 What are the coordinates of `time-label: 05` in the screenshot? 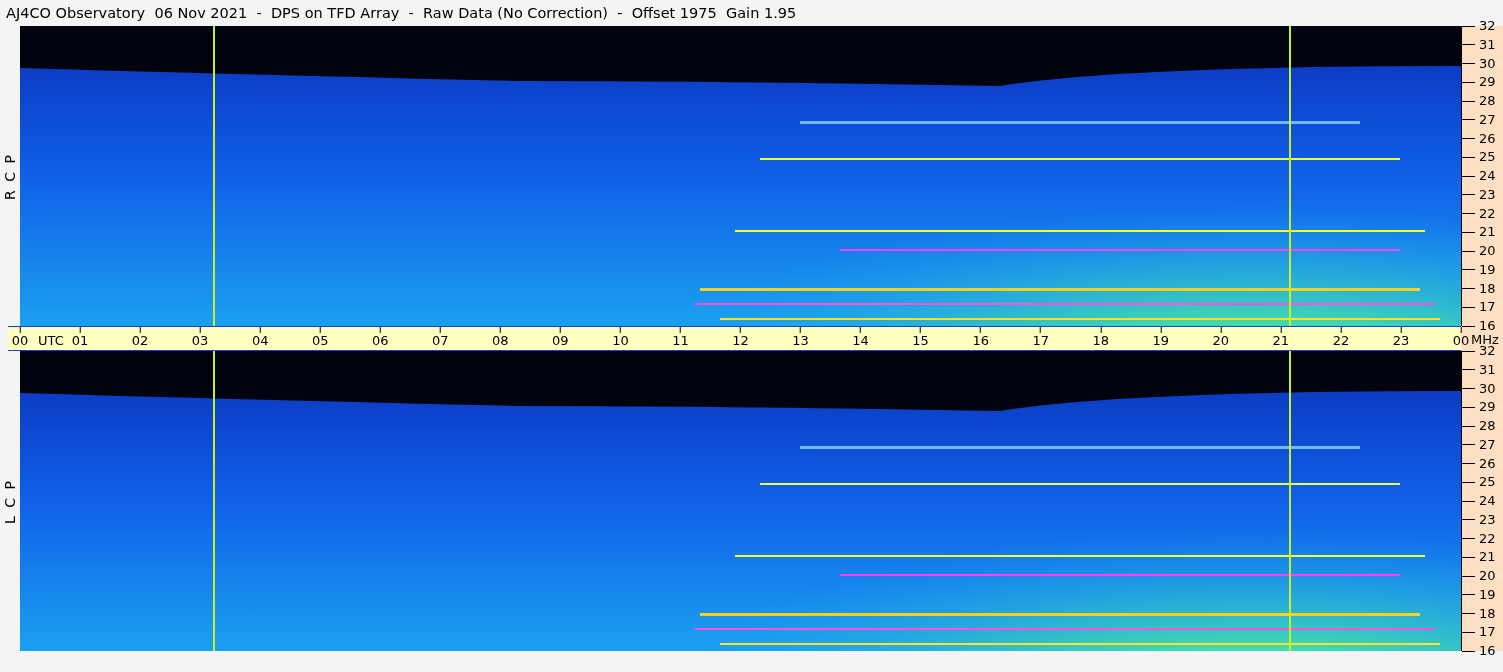 It's located at (320, 340).